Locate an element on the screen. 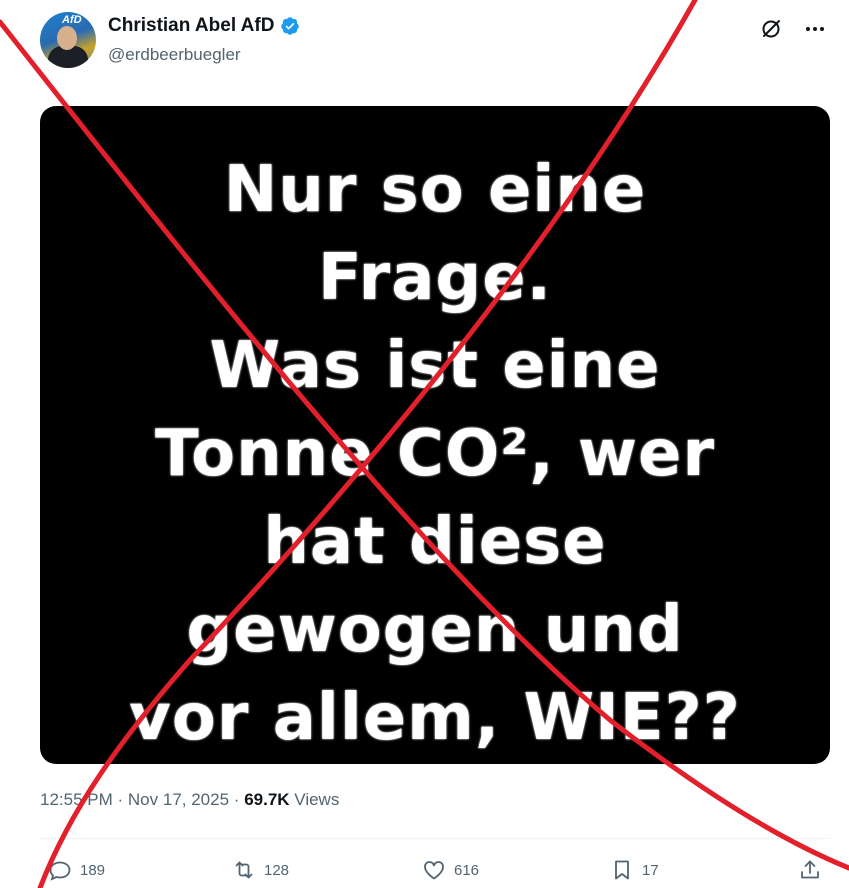 The image size is (849, 888). meme-line: Tonne CO², wer is located at coordinates (435, 454).